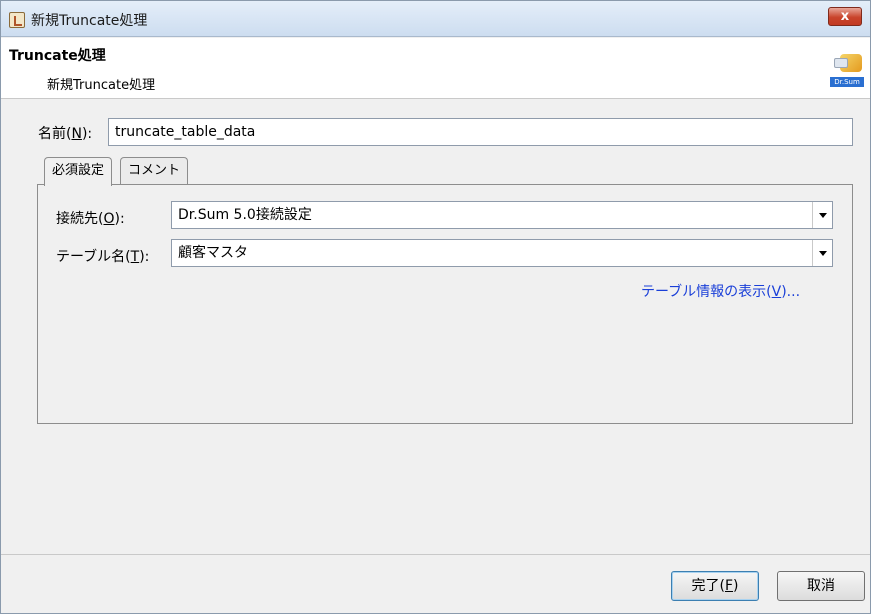 The image size is (871, 614). I want to click on connection-label: 接続先(O):, so click(90, 219).